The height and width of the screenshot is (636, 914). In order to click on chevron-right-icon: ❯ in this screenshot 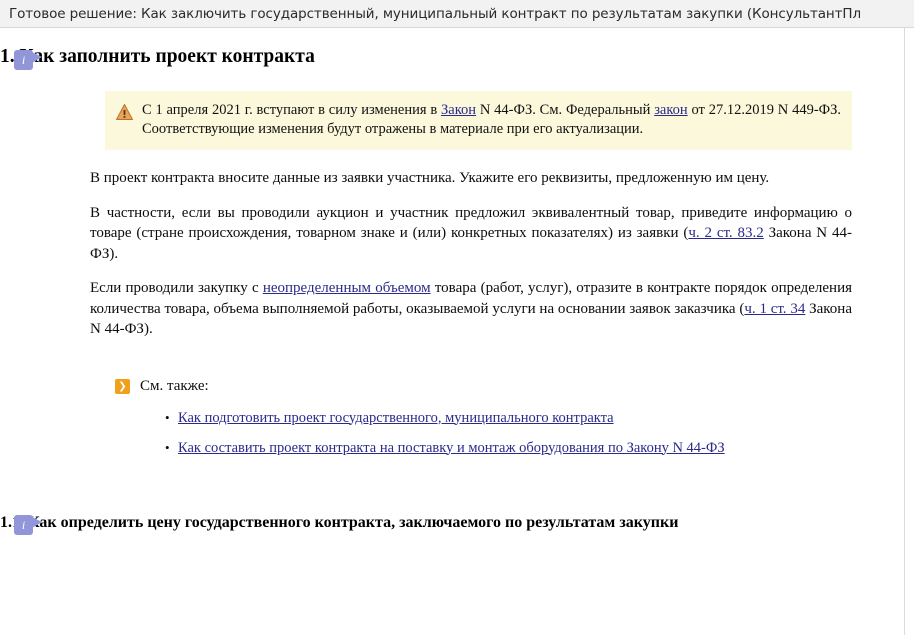, I will do `click(122, 386)`.